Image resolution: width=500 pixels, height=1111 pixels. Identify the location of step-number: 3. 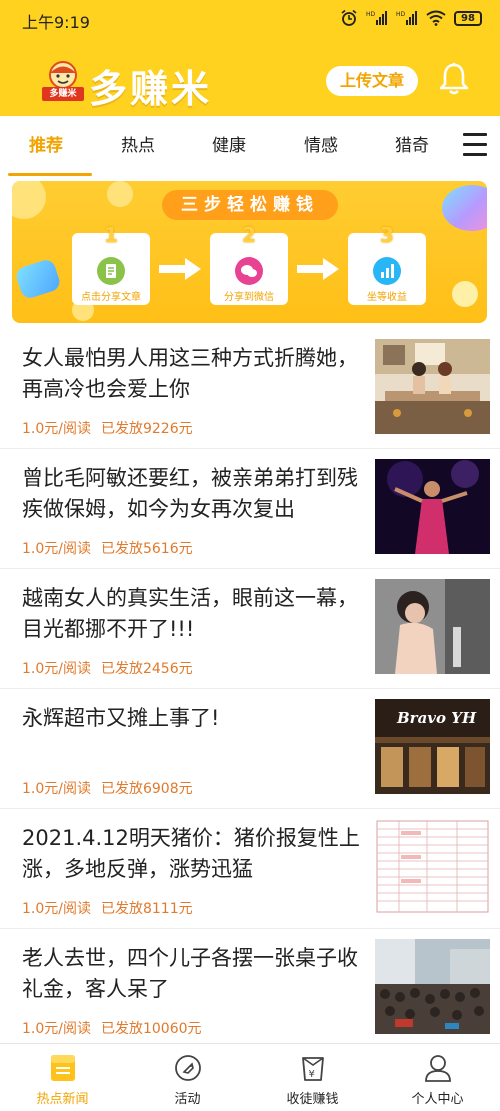
(387, 235).